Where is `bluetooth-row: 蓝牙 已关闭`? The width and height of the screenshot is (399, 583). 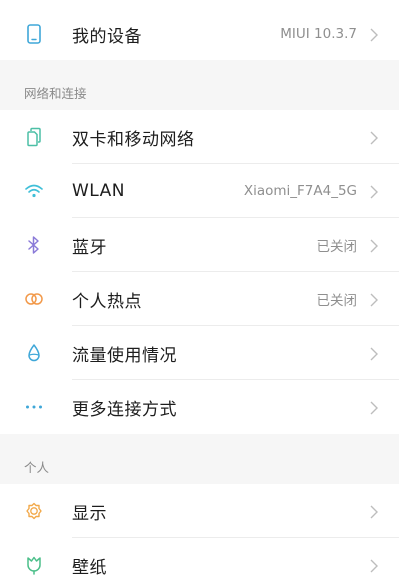
bluetooth-row: 蓝牙 已关闭 is located at coordinates (199, 245).